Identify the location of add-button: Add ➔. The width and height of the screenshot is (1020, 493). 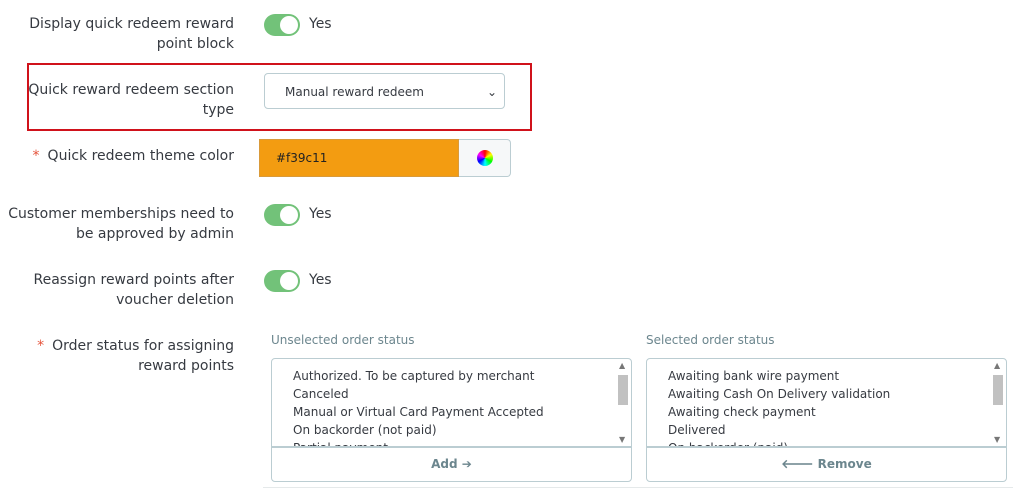
(451, 464).